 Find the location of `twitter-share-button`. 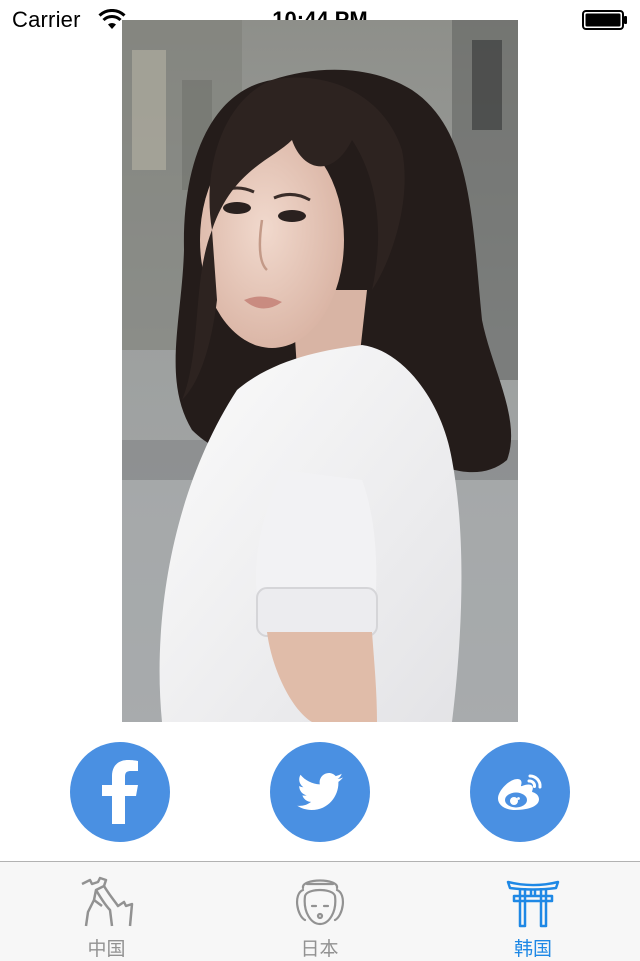

twitter-share-button is located at coordinates (320, 792).